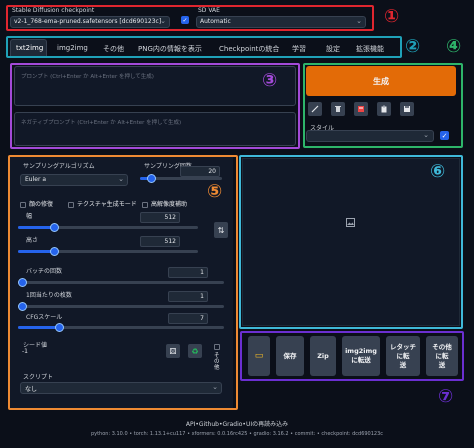 The width and height of the screenshot is (474, 448). Describe the element at coordinates (204, 56) in the screenshot. I see `tab-divider` at that location.